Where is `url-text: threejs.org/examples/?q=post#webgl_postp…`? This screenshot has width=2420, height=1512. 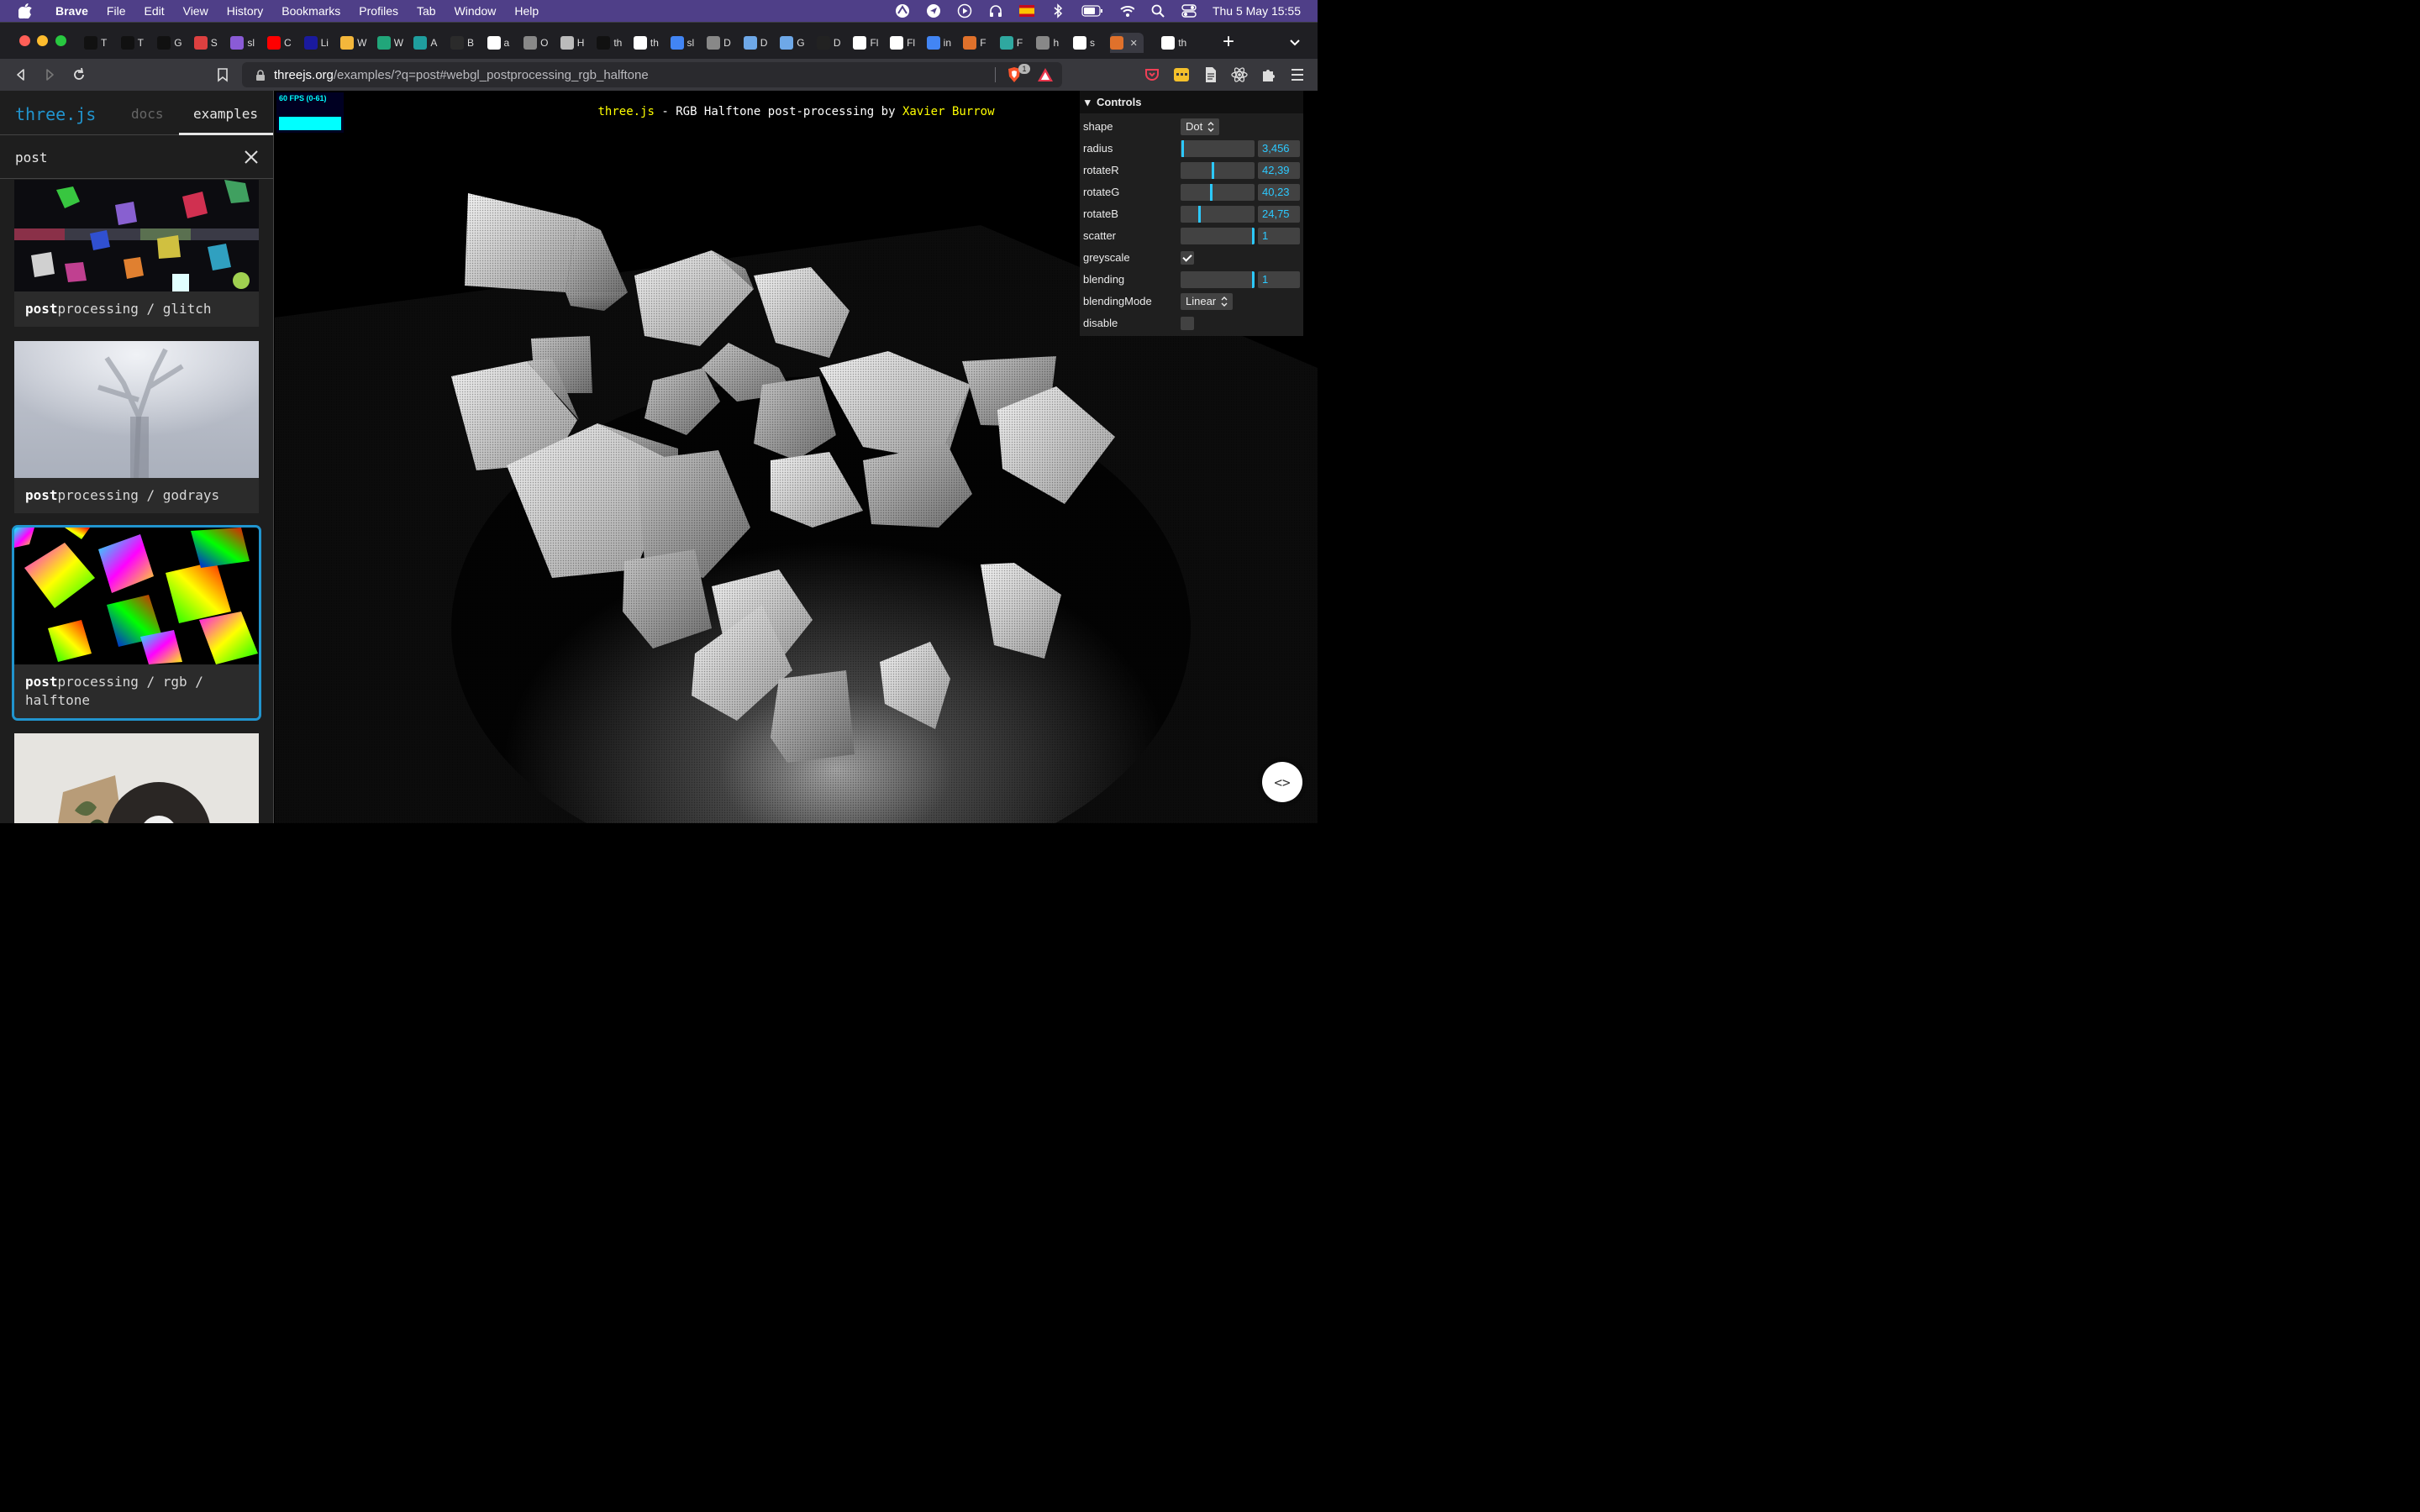 url-text: threejs.org/examples/?q=post#webgl_postp… is located at coordinates (462, 75).